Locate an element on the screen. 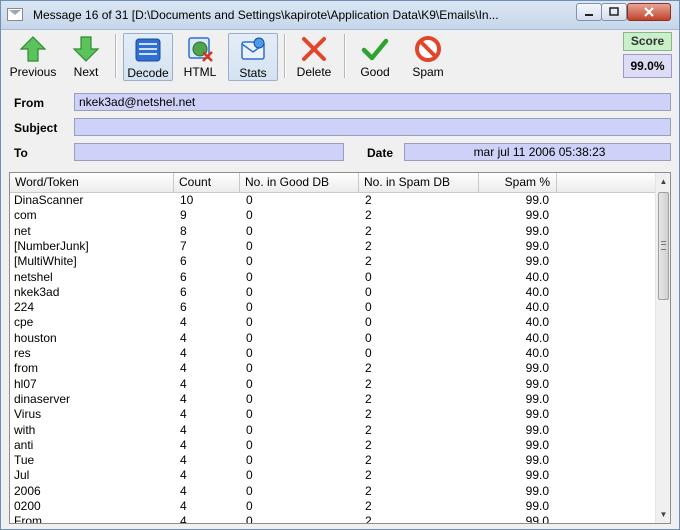 This screenshot has width=680, height=530. table-row: [NumberJunk] 7 0 2 99.0 is located at coordinates (332, 246).